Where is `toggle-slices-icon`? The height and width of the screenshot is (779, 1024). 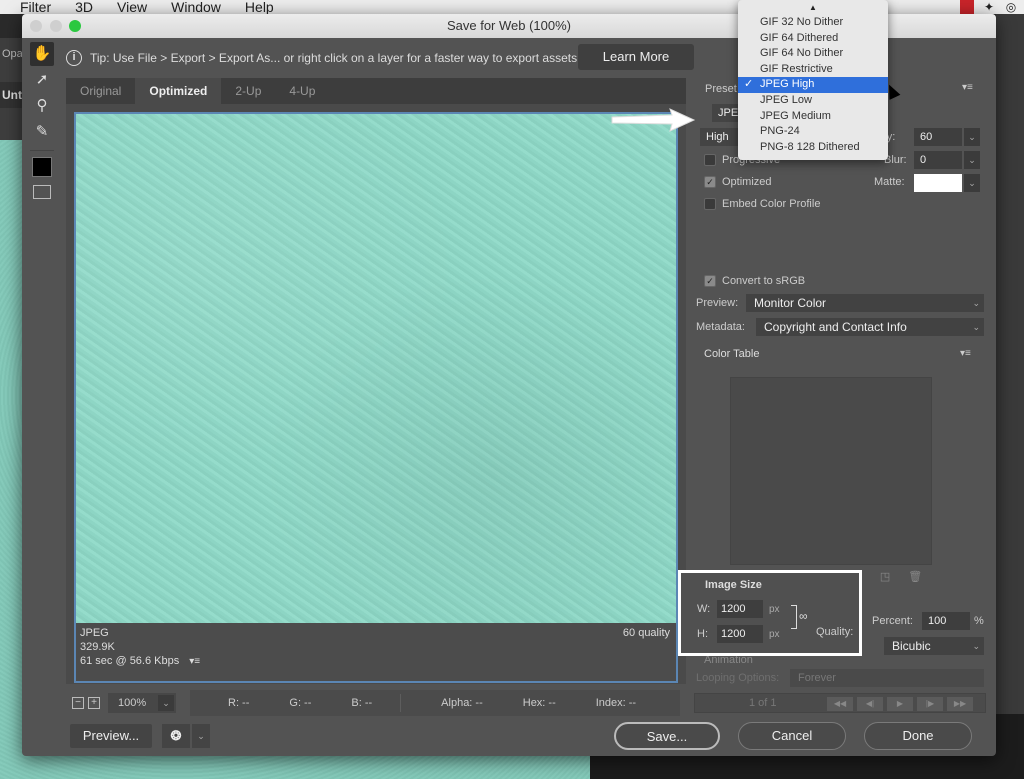 toggle-slices-icon is located at coordinates (42, 192).